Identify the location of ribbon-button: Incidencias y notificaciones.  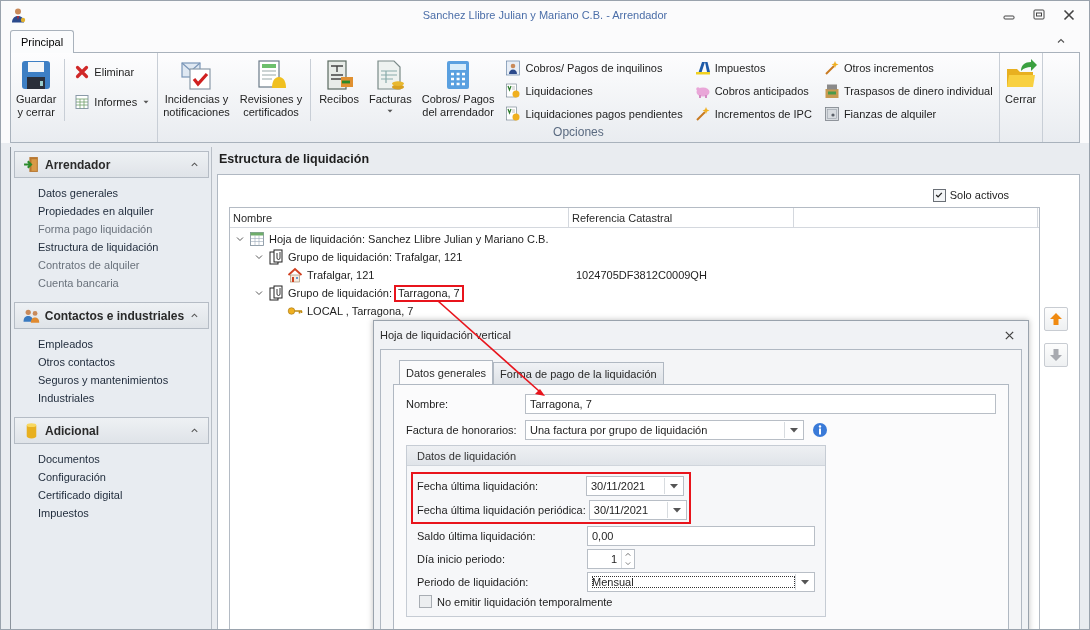
(196, 91).